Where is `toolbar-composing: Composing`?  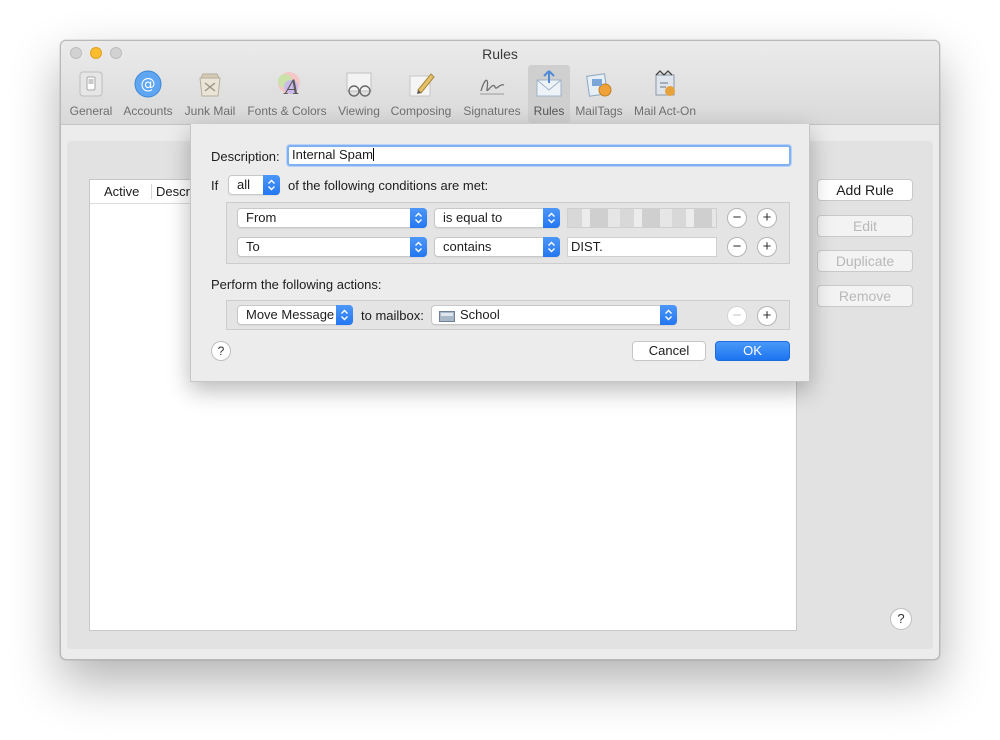
toolbar-composing: Composing is located at coordinates (421, 94).